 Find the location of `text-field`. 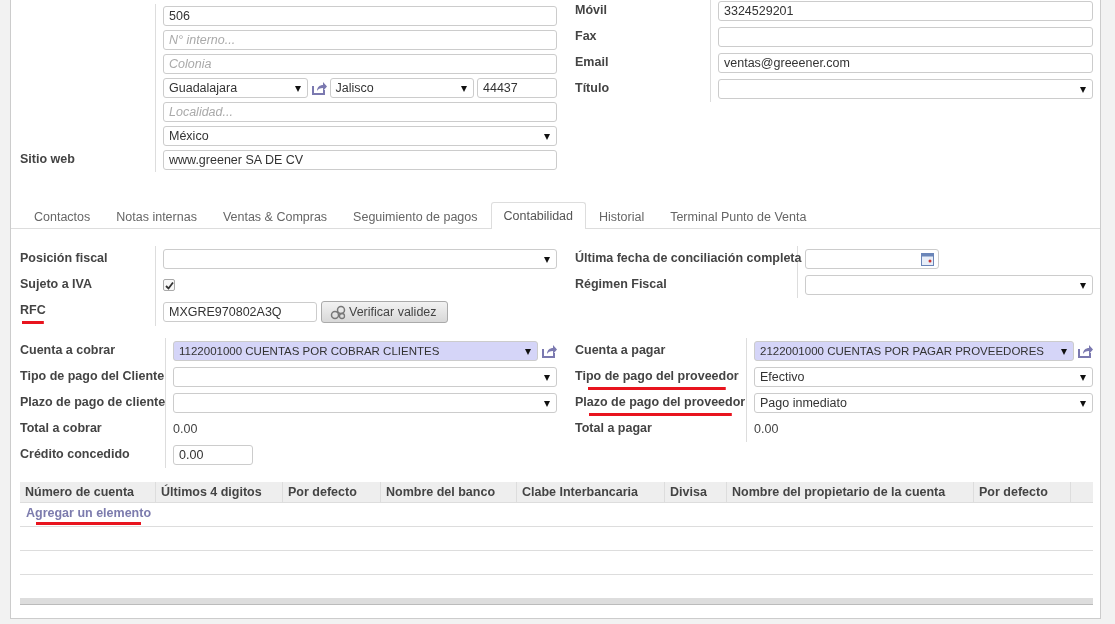

text-field is located at coordinates (905, 37).